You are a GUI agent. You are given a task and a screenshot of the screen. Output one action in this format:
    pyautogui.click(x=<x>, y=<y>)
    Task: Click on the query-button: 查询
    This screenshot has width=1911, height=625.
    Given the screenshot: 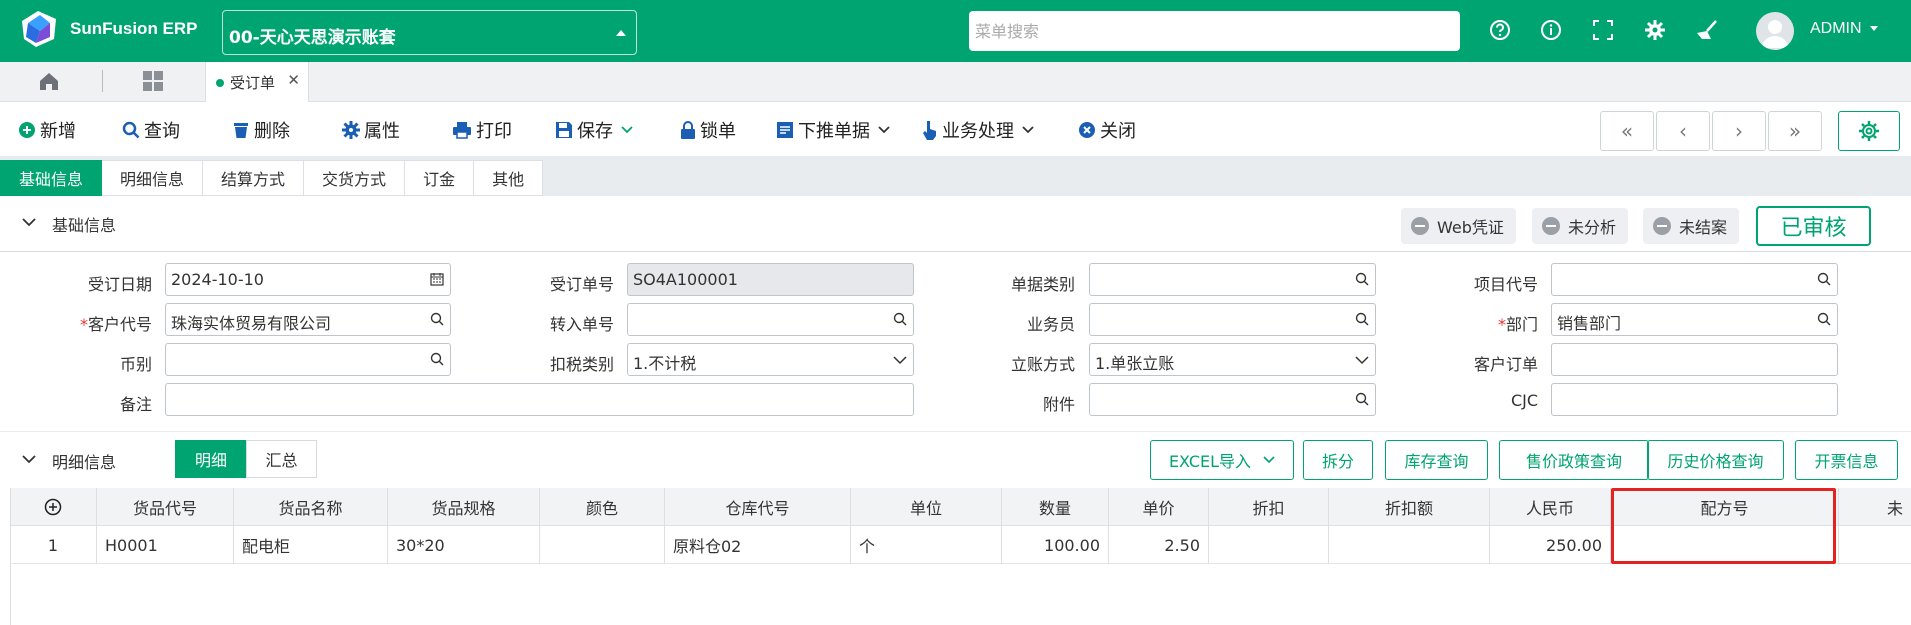 What is the action you would take?
    pyautogui.click(x=151, y=130)
    